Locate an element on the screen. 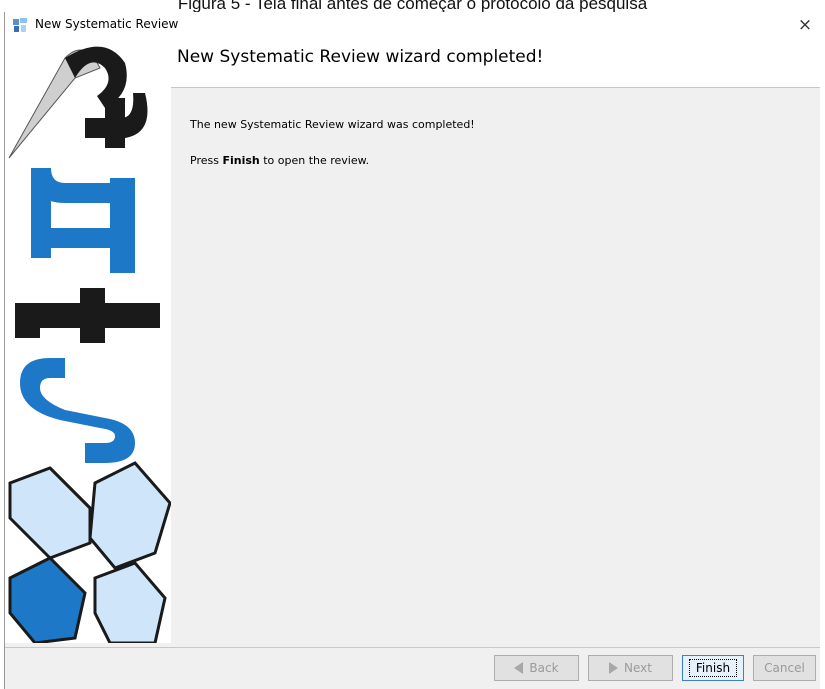 This screenshot has height=689, width=825. finish-button: Finish is located at coordinates (713, 668).